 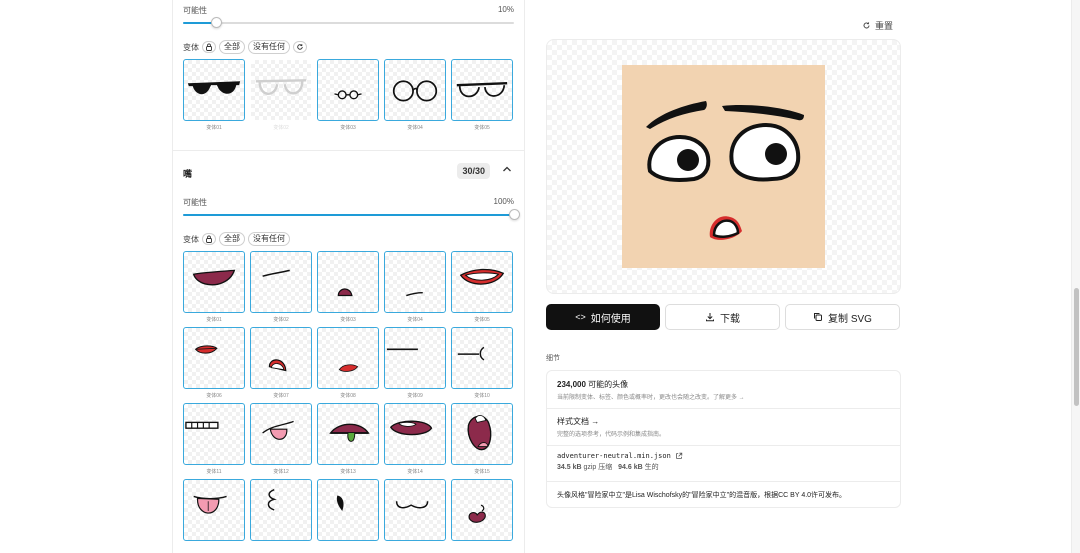 What do you see at coordinates (281, 320) in the screenshot?
I see `mouth-tile-label: 变体02` at bounding box center [281, 320].